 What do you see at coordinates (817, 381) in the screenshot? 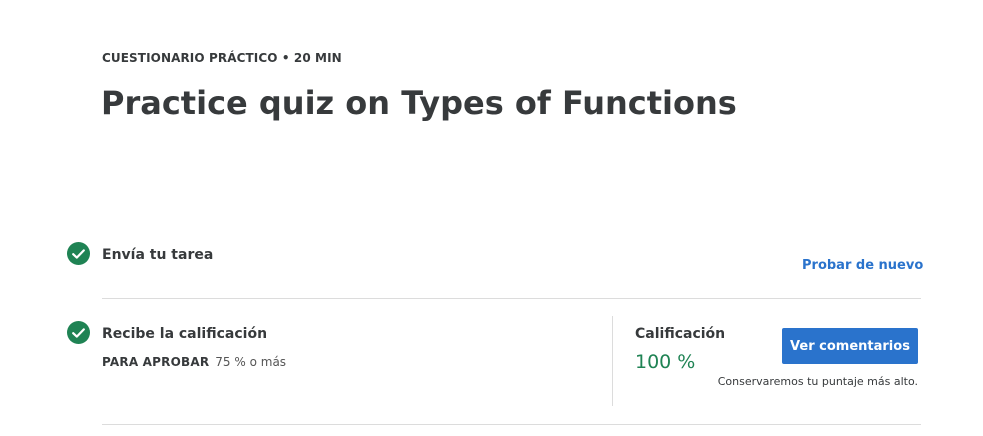
I see `highest-score-note: Conservaremos tu puntaje más alto.` at bounding box center [817, 381].